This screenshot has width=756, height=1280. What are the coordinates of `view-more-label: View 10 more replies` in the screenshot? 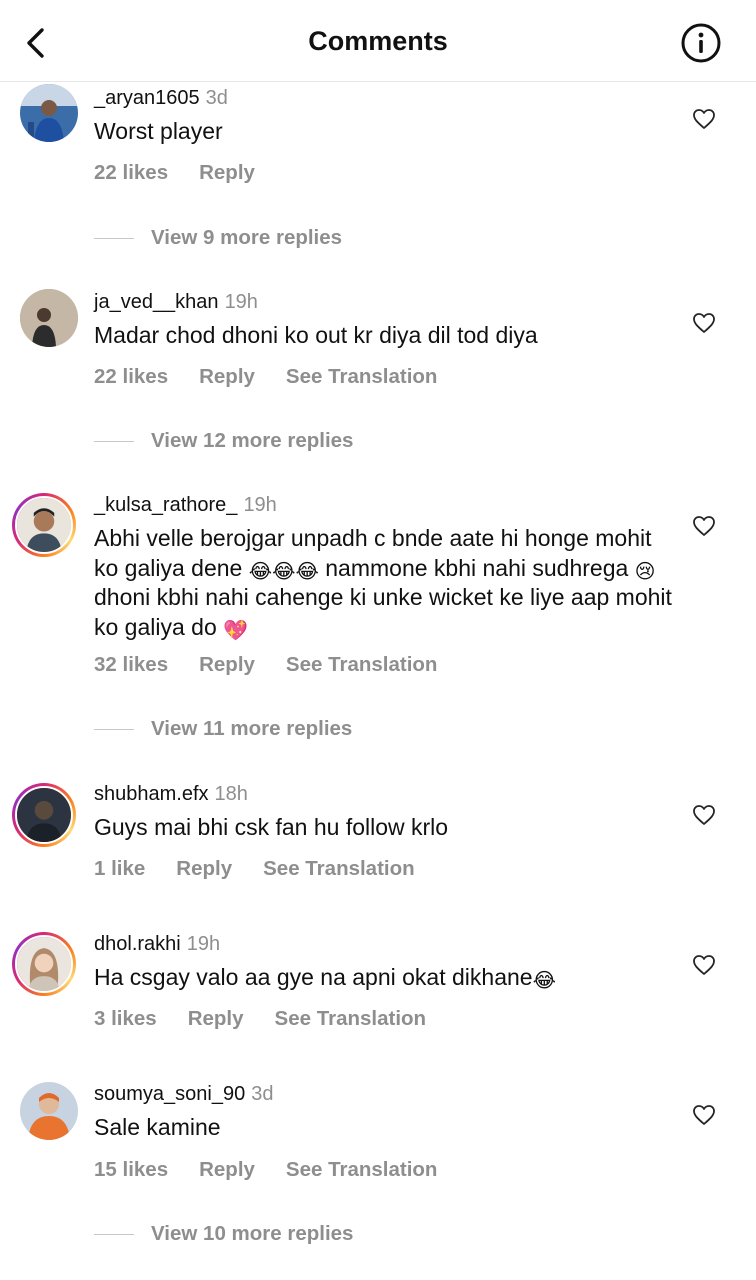 It's located at (252, 1233).